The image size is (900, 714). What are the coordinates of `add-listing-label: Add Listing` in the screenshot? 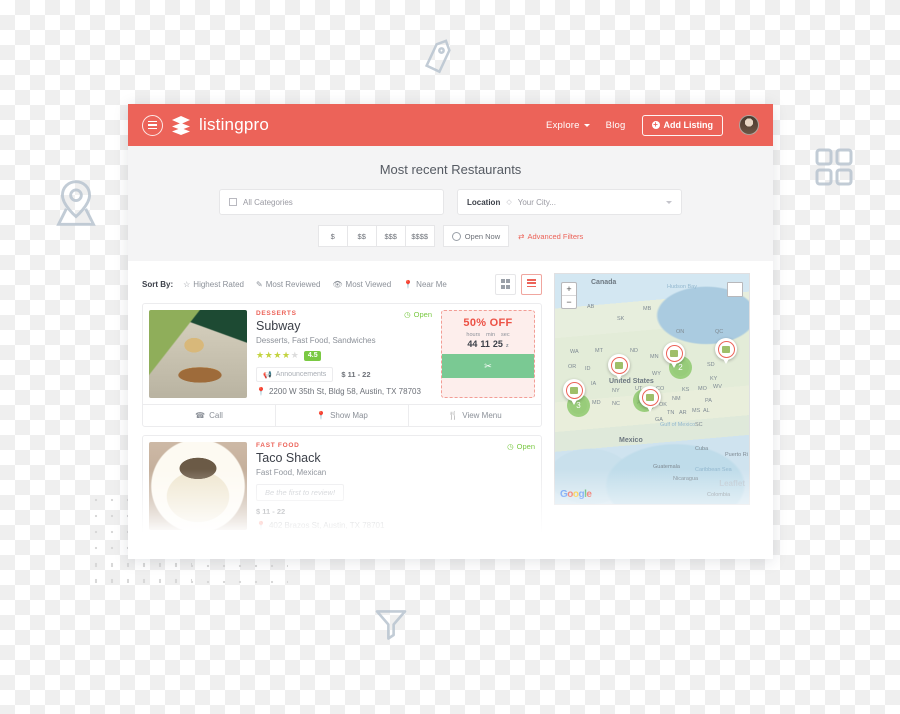 It's located at (688, 125).